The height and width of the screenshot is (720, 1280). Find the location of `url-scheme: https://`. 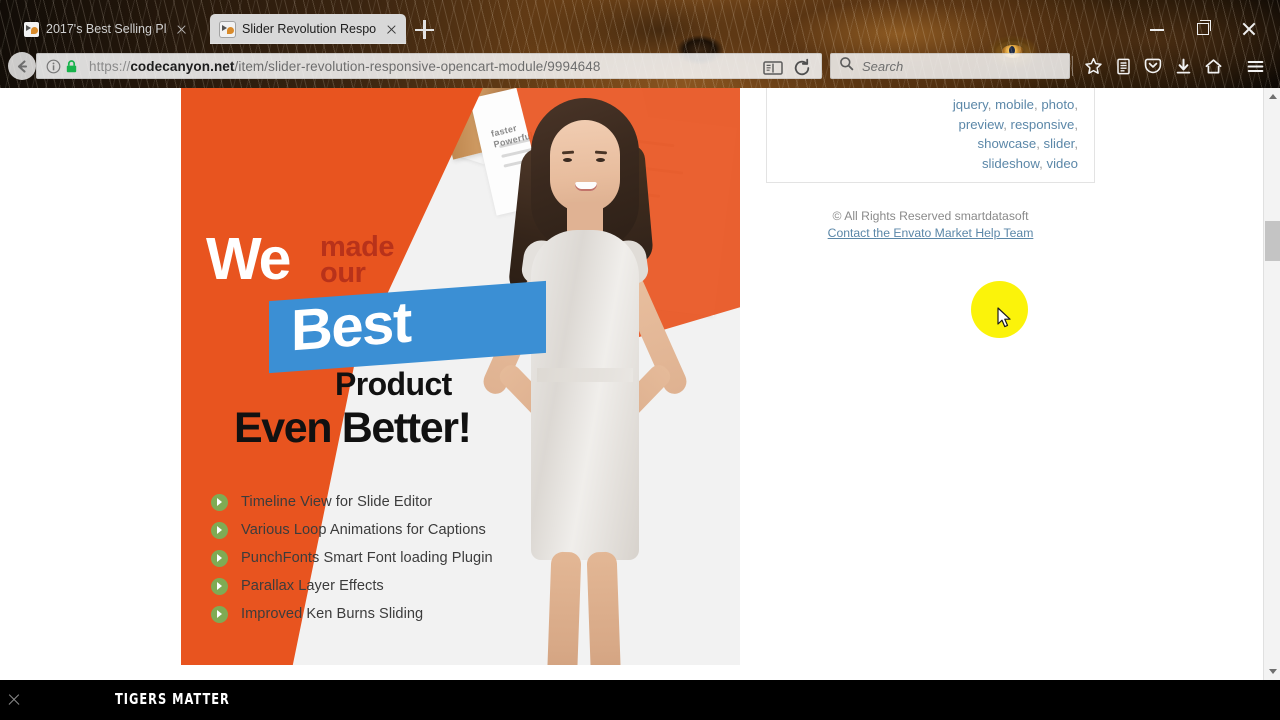

url-scheme: https:// is located at coordinates (110, 66).